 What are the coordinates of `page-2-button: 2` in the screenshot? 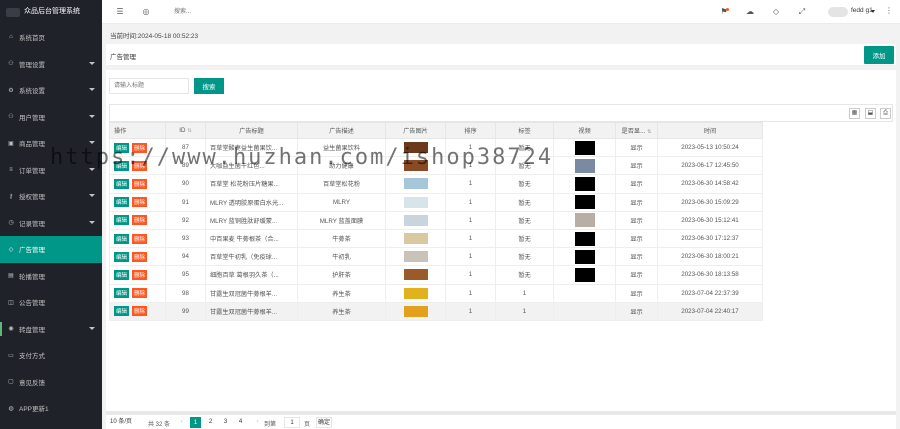 It's located at (210, 422).